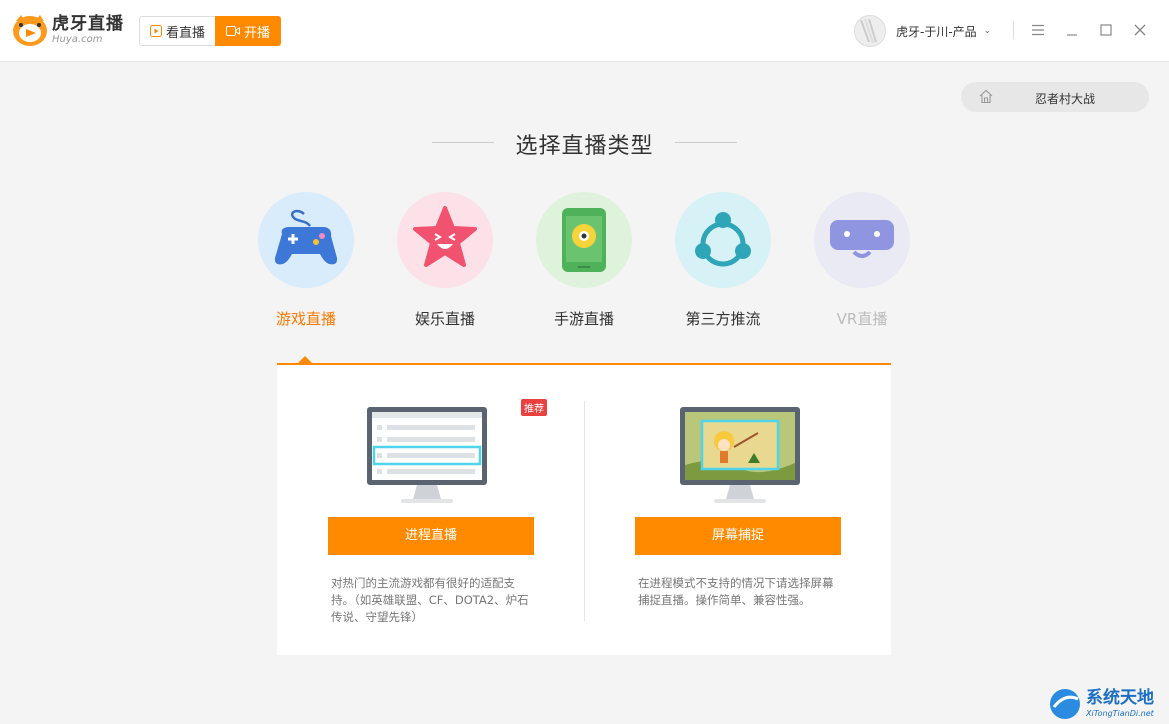 The height and width of the screenshot is (724, 1169). What do you see at coordinates (445, 240) in the screenshot?
I see `star-face-icon` at bounding box center [445, 240].